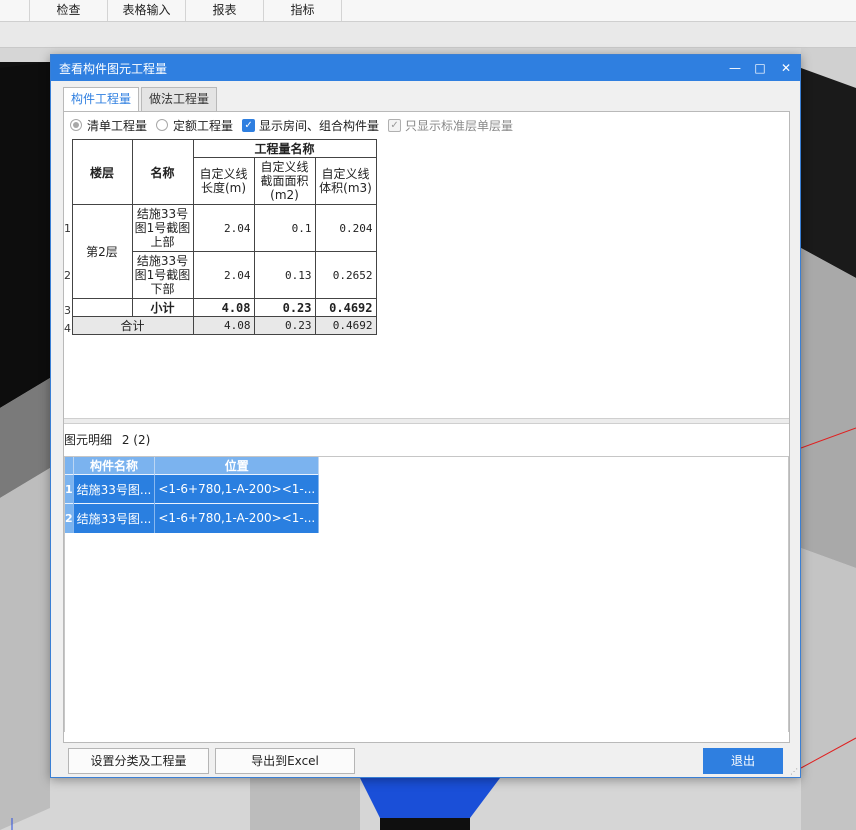 Image resolution: width=856 pixels, height=830 pixels. Describe the element at coordinates (132, 325) in the screenshot. I see `cell-total-label: 合计` at that location.